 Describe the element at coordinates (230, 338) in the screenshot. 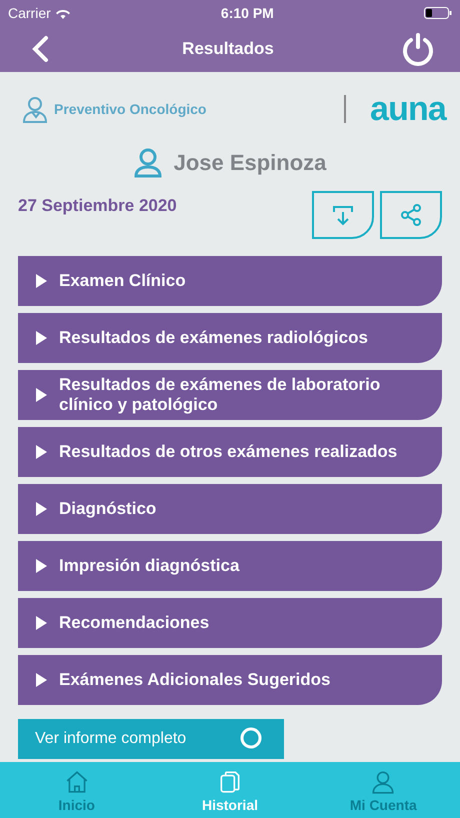

I see `section-row: Resultados de exámenes radiológicos` at that location.